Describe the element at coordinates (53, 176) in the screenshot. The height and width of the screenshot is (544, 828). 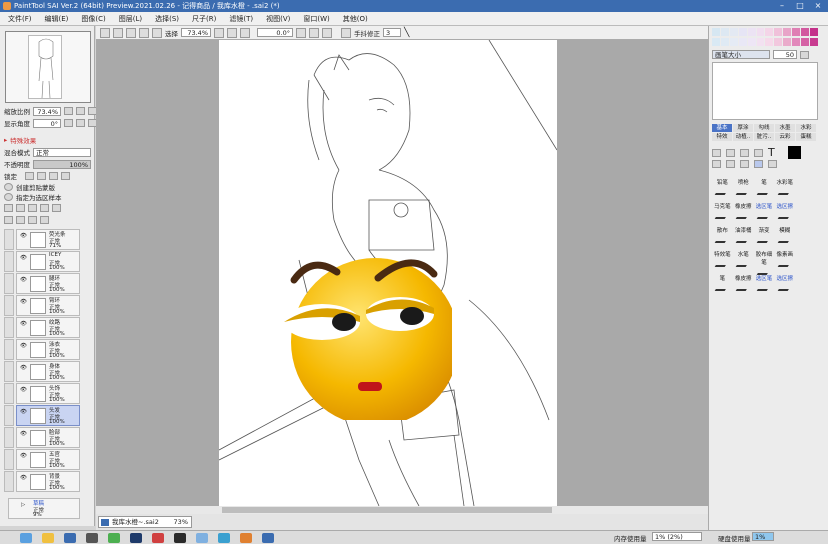
I see `lock-move-icon` at that location.